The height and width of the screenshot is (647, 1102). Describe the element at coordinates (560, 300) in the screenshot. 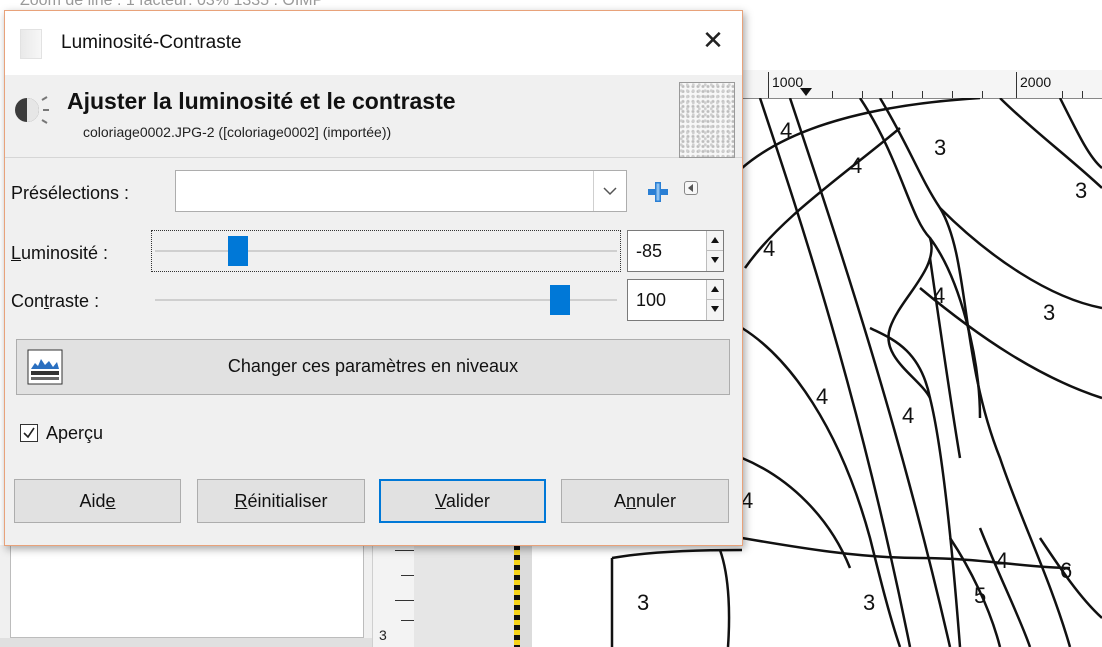

I see `contrast-slider-thumb` at that location.